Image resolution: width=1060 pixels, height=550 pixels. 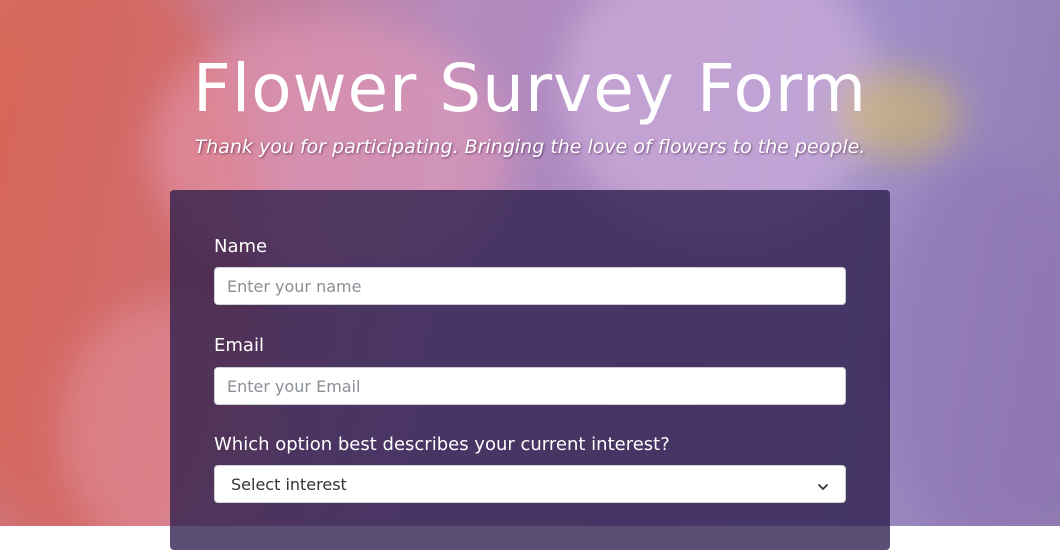 What do you see at coordinates (289, 484) in the screenshot?
I see `interest-select-value: Select interest` at bounding box center [289, 484].